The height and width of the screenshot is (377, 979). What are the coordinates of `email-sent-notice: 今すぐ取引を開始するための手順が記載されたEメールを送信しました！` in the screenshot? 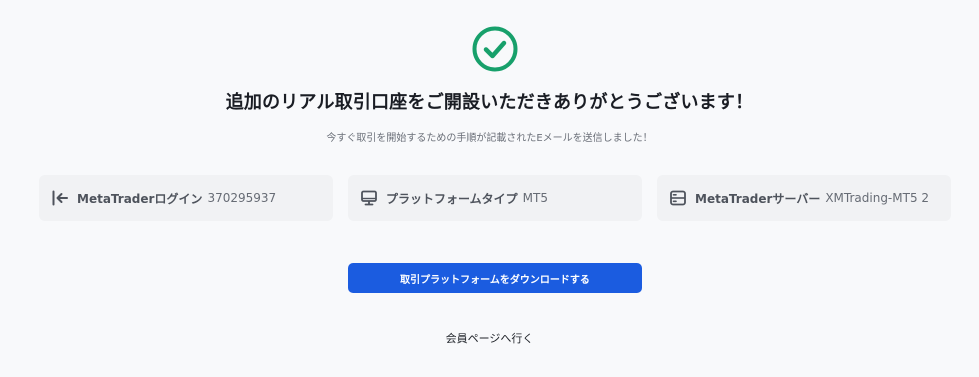 It's located at (489, 138).